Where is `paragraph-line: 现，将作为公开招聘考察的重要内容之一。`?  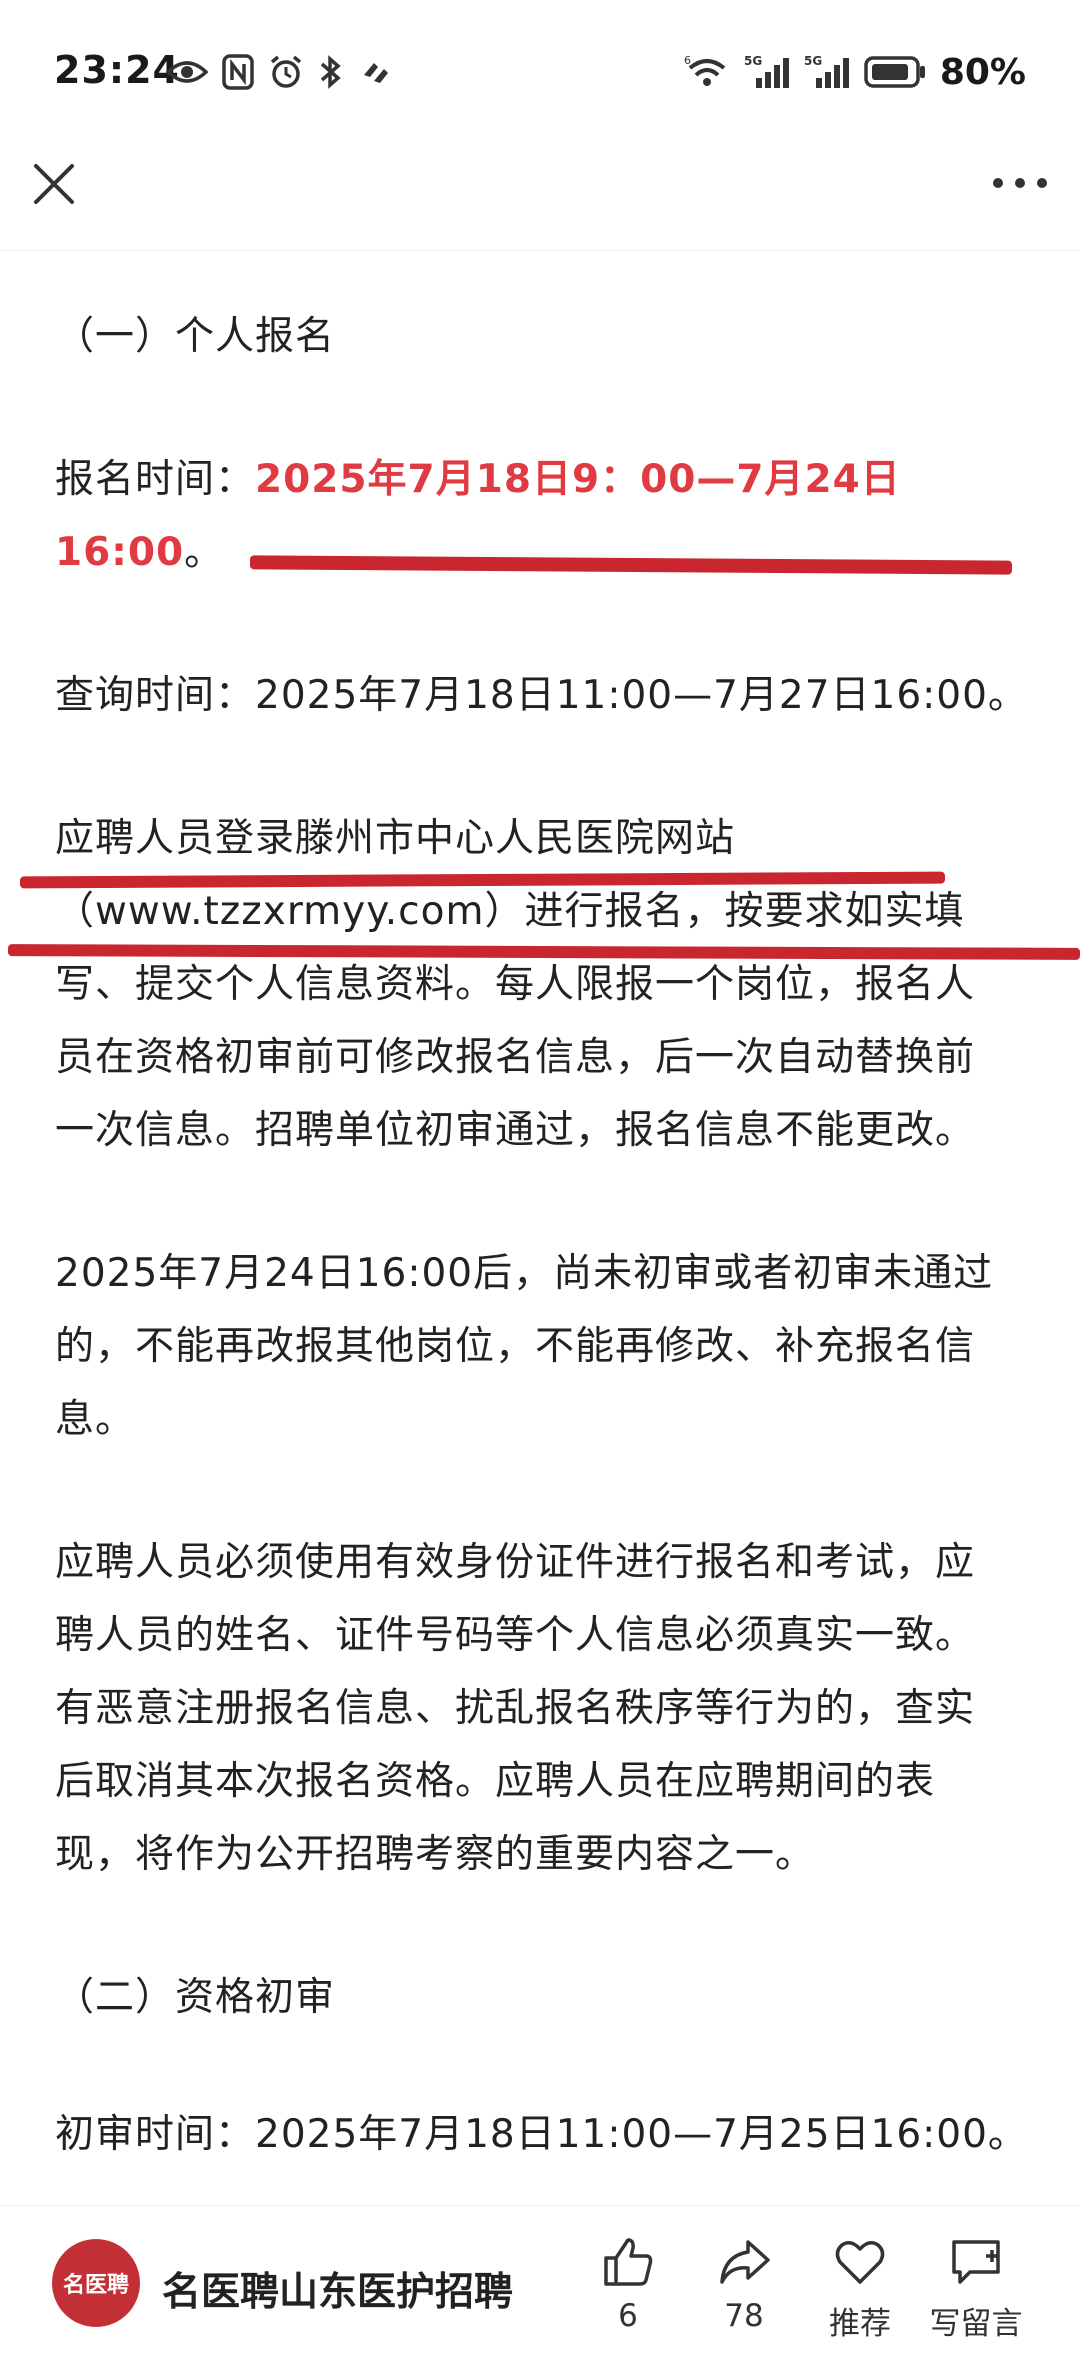
paragraph-line: 现，将作为公开招聘考察的重要内容之一。 is located at coordinates (435, 1854).